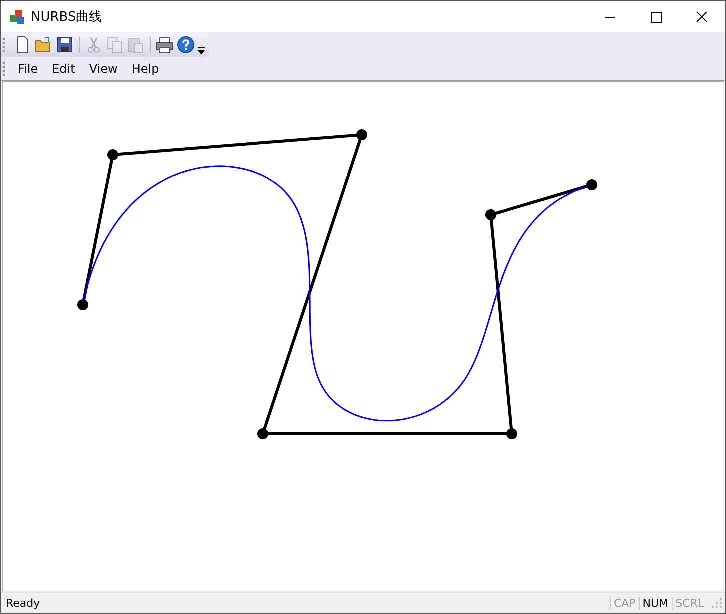 The height and width of the screenshot is (614, 726). I want to click on menu-item: Help, so click(145, 69).